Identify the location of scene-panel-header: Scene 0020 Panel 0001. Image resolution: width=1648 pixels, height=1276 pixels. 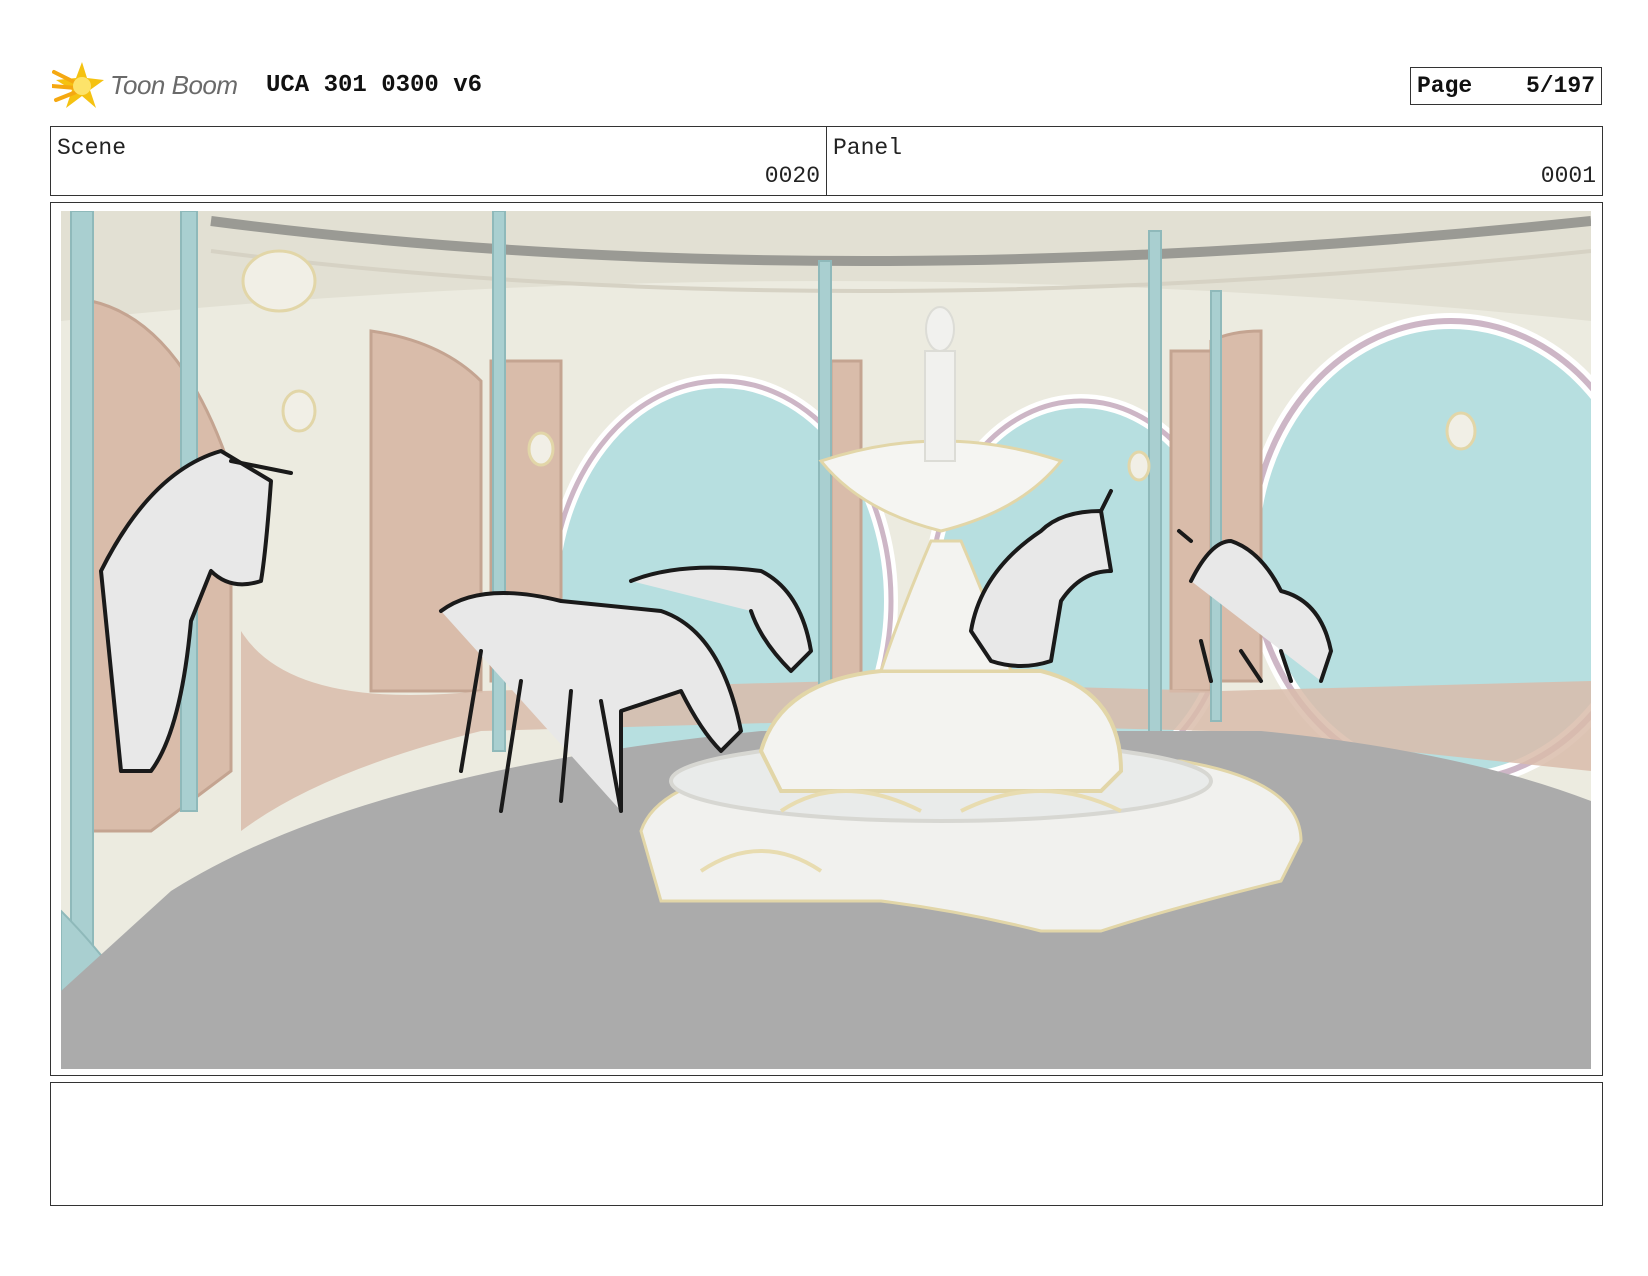
(826, 161).